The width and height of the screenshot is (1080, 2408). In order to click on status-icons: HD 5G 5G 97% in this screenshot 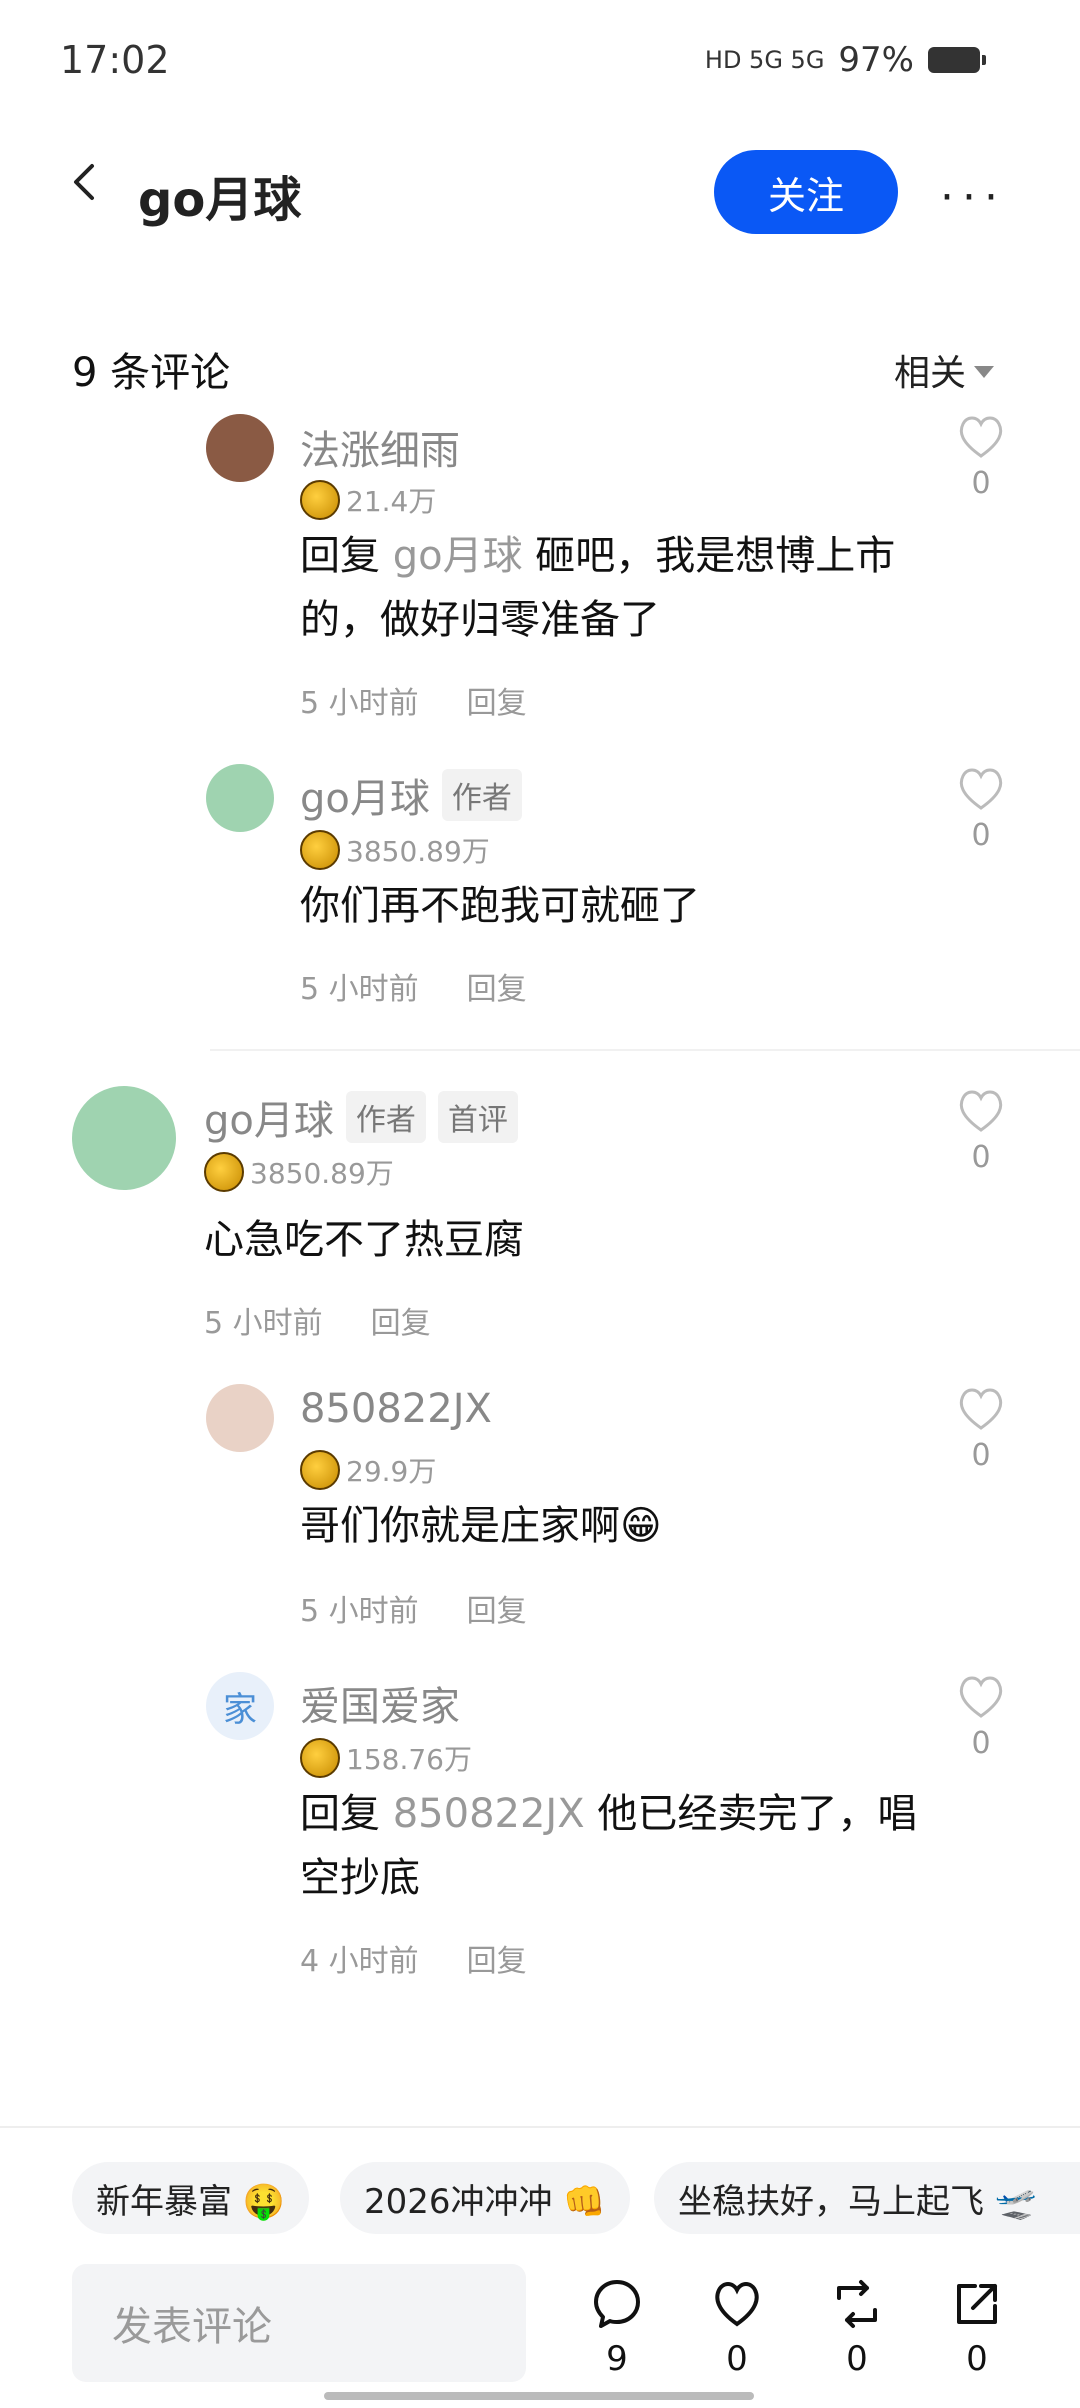, I will do `click(845, 60)`.